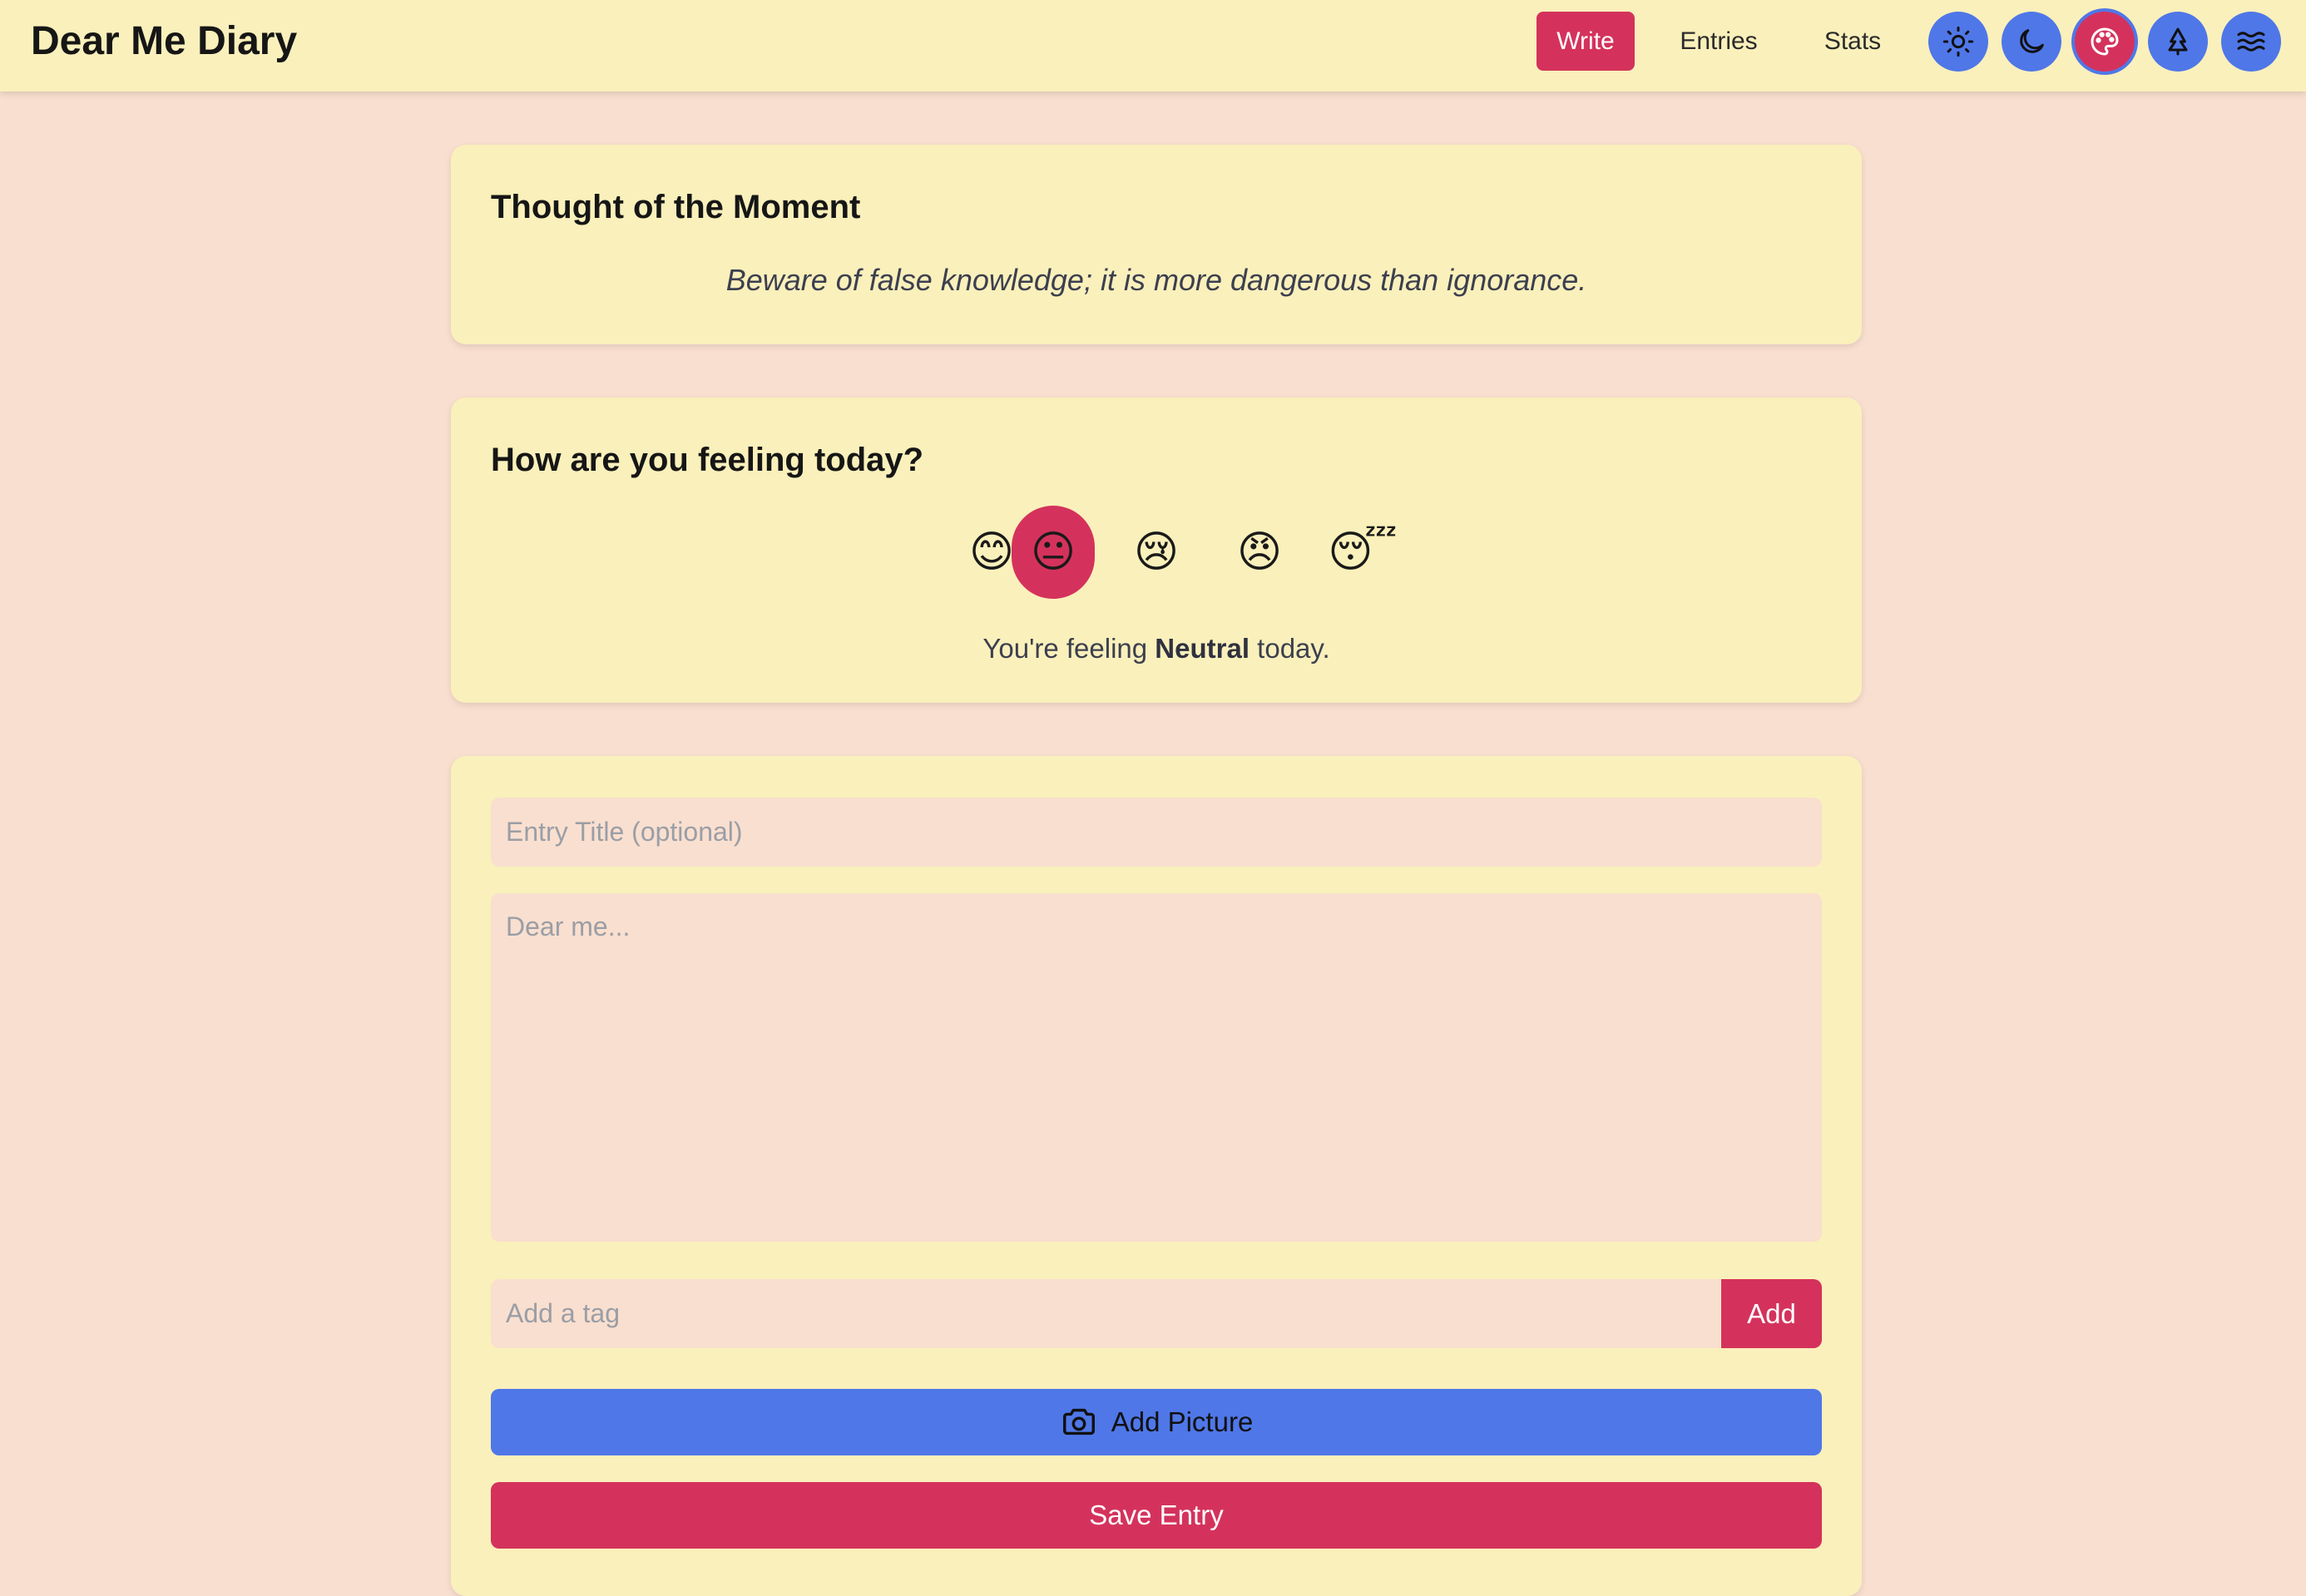  I want to click on nav-write-button: Write, so click(1586, 41).